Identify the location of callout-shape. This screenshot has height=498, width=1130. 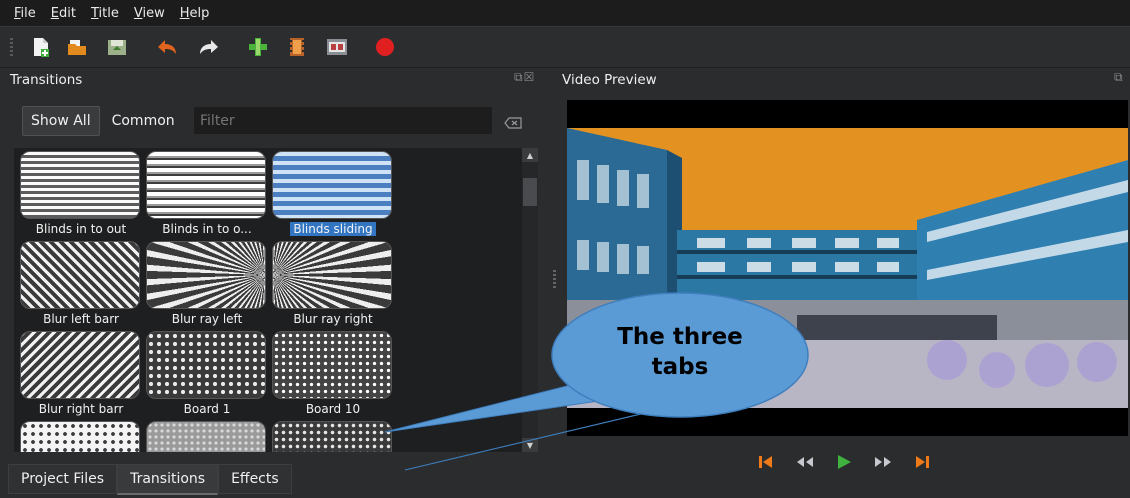
(596, 381).